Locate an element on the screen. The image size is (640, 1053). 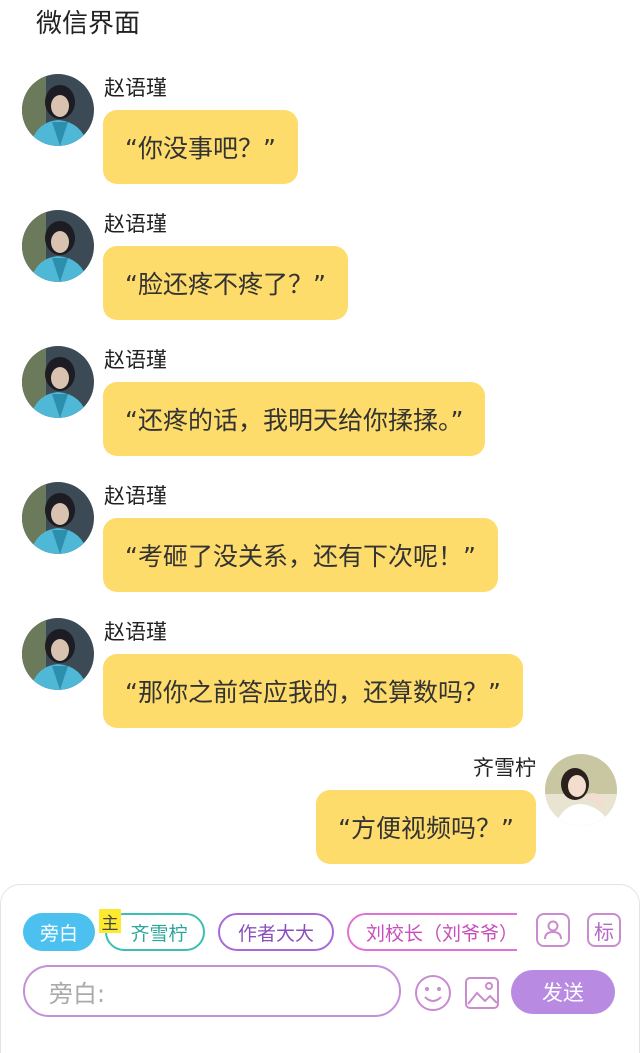
message-item: 赵语瑾 “那你之前答应我的，还算数吗？” is located at coordinates (320, 678).